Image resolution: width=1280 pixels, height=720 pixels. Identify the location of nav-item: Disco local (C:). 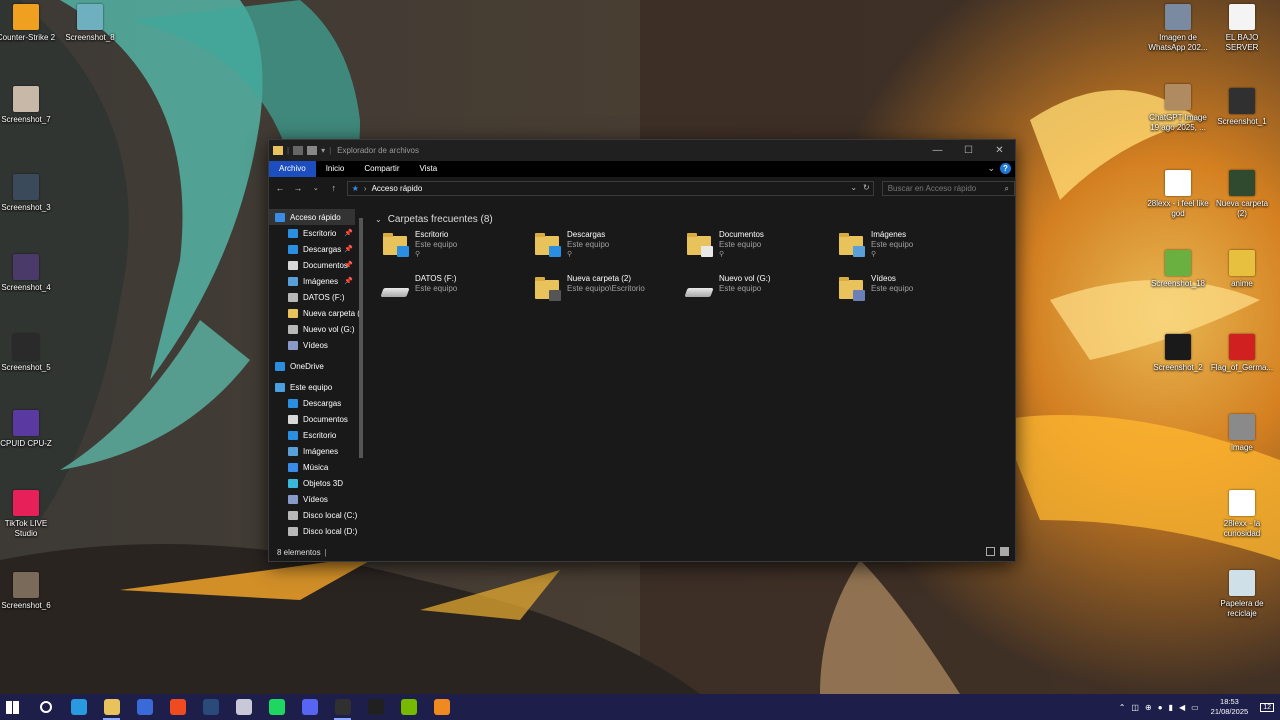
(313, 515).